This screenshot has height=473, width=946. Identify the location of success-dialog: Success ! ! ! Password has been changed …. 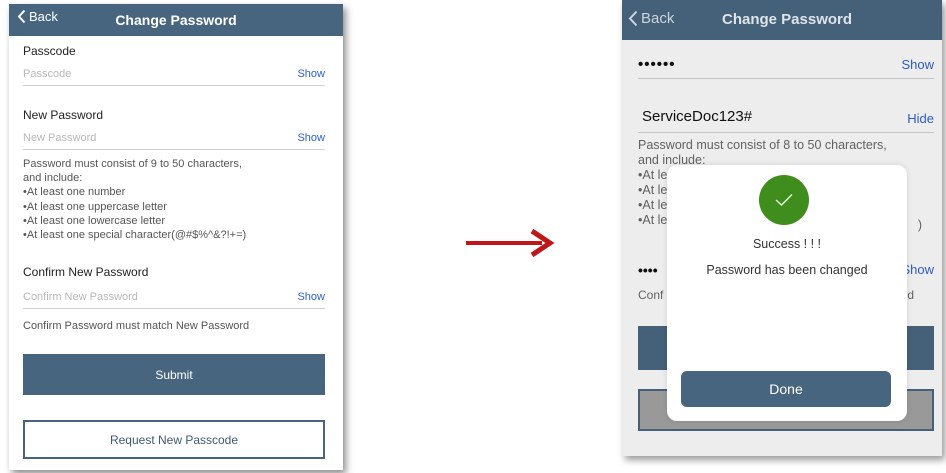
(787, 293).